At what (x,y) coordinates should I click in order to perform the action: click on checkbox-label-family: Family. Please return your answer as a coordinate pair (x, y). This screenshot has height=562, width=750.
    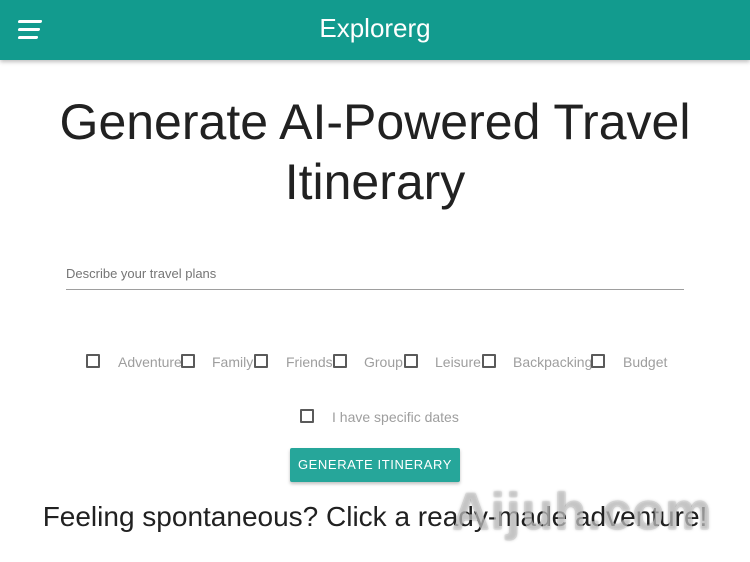
    Looking at the image, I should click on (233, 362).